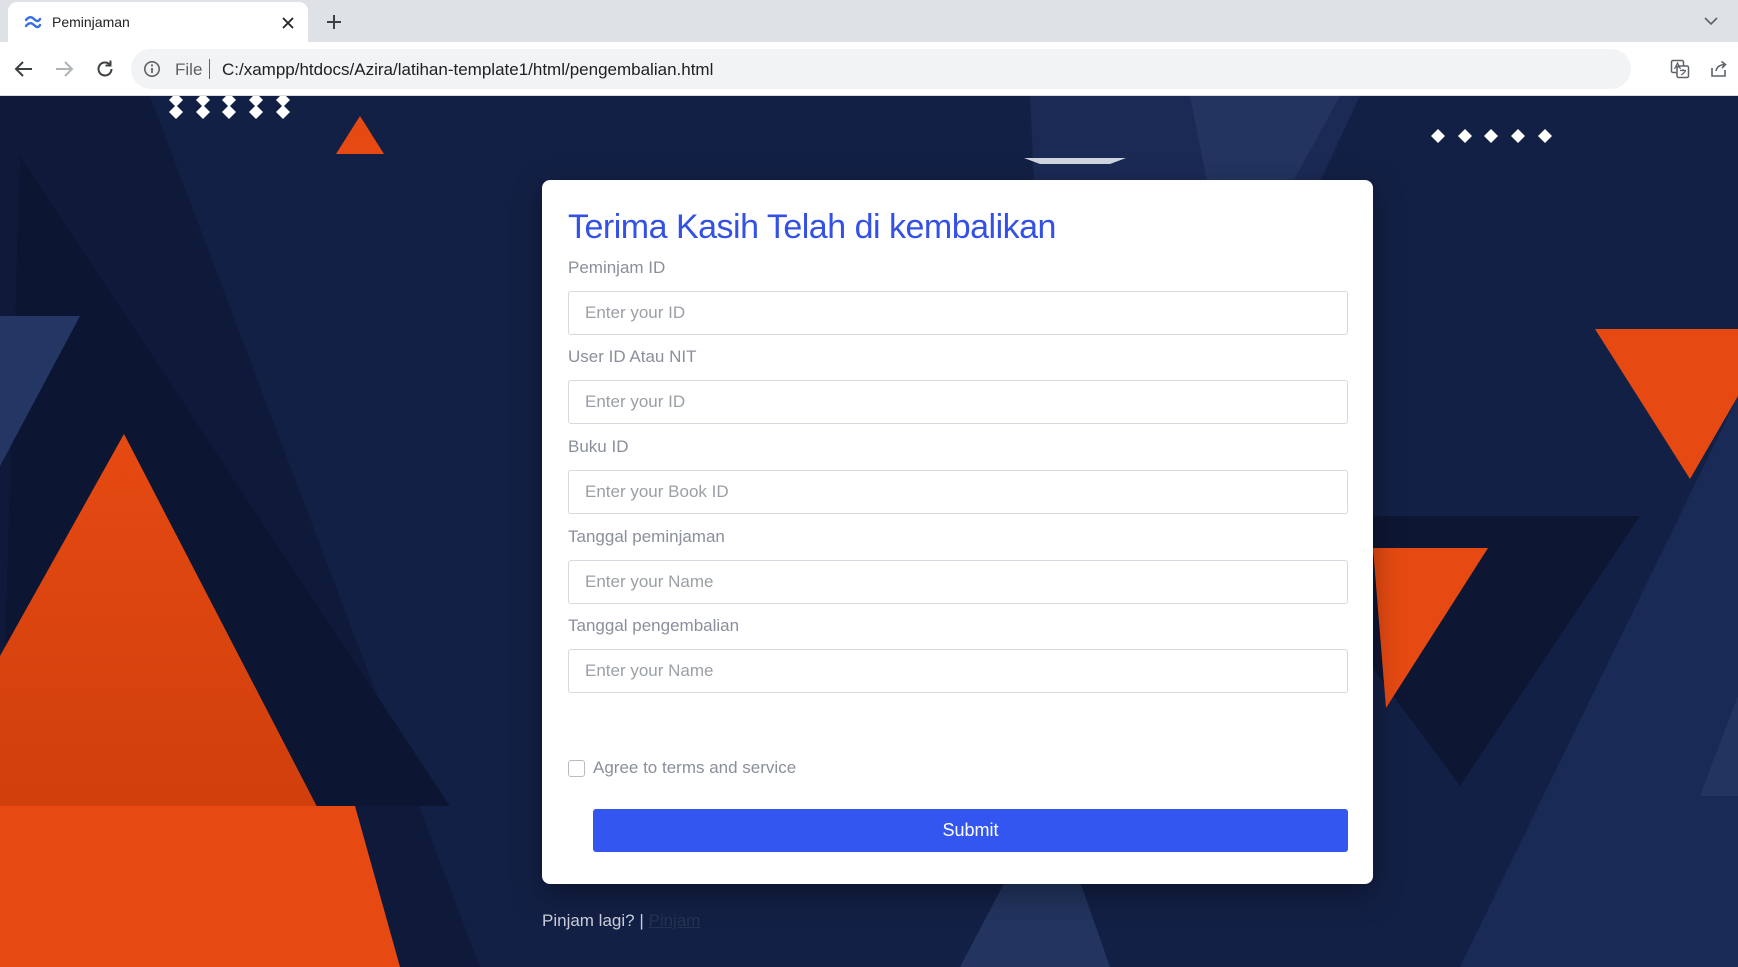  What do you see at coordinates (1719, 69) in the screenshot?
I see `share-icon` at bounding box center [1719, 69].